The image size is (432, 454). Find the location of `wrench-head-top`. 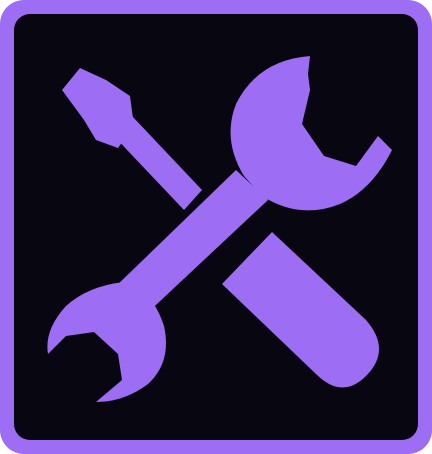

wrench-head-top is located at coordinates (311, 133).